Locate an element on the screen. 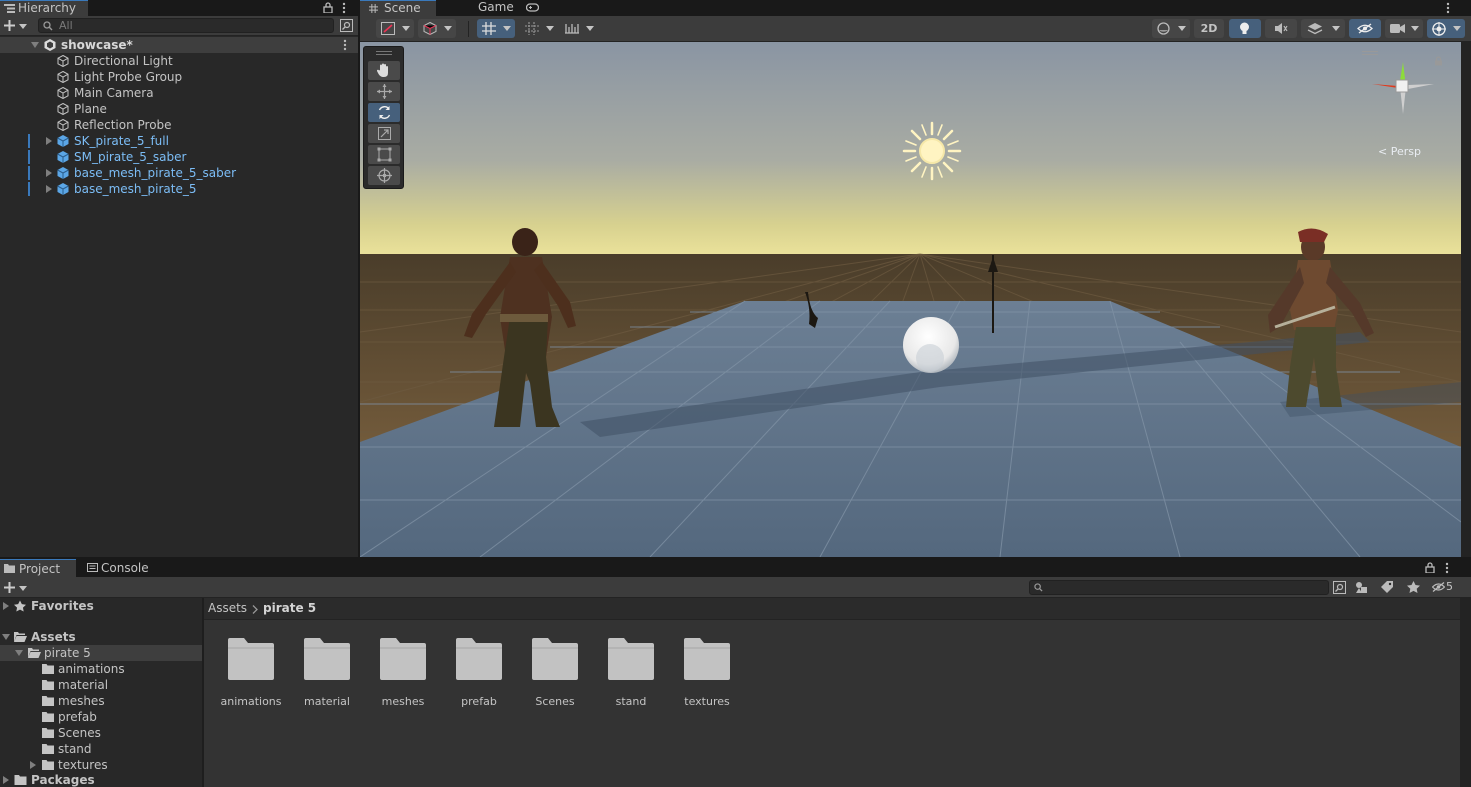 Image resolution: width=1471 pixels, height=787 pixels. scene-root-row: showcase* is located at coordinates (179, 45).